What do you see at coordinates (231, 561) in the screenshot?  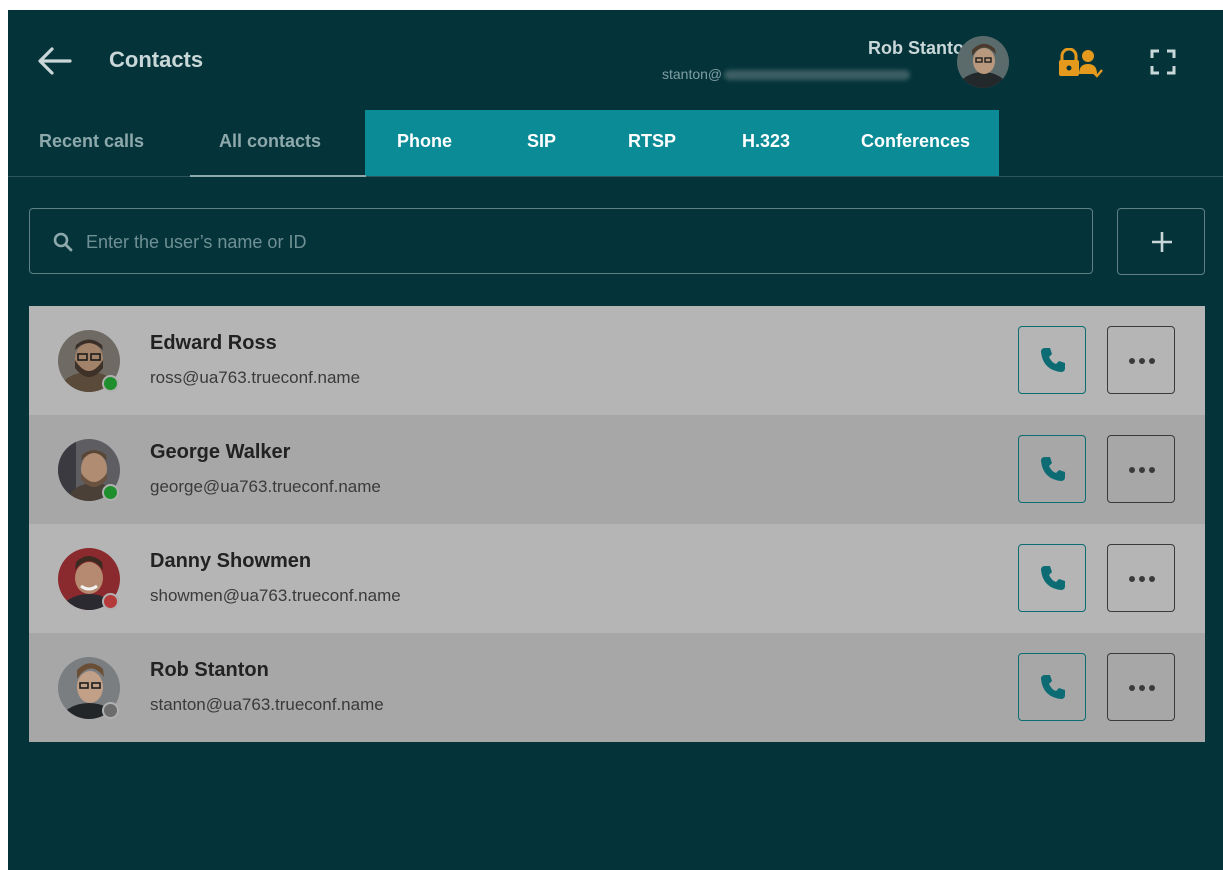 I see `contact-name: Danny Showmen` at bounding box center [231, 561].